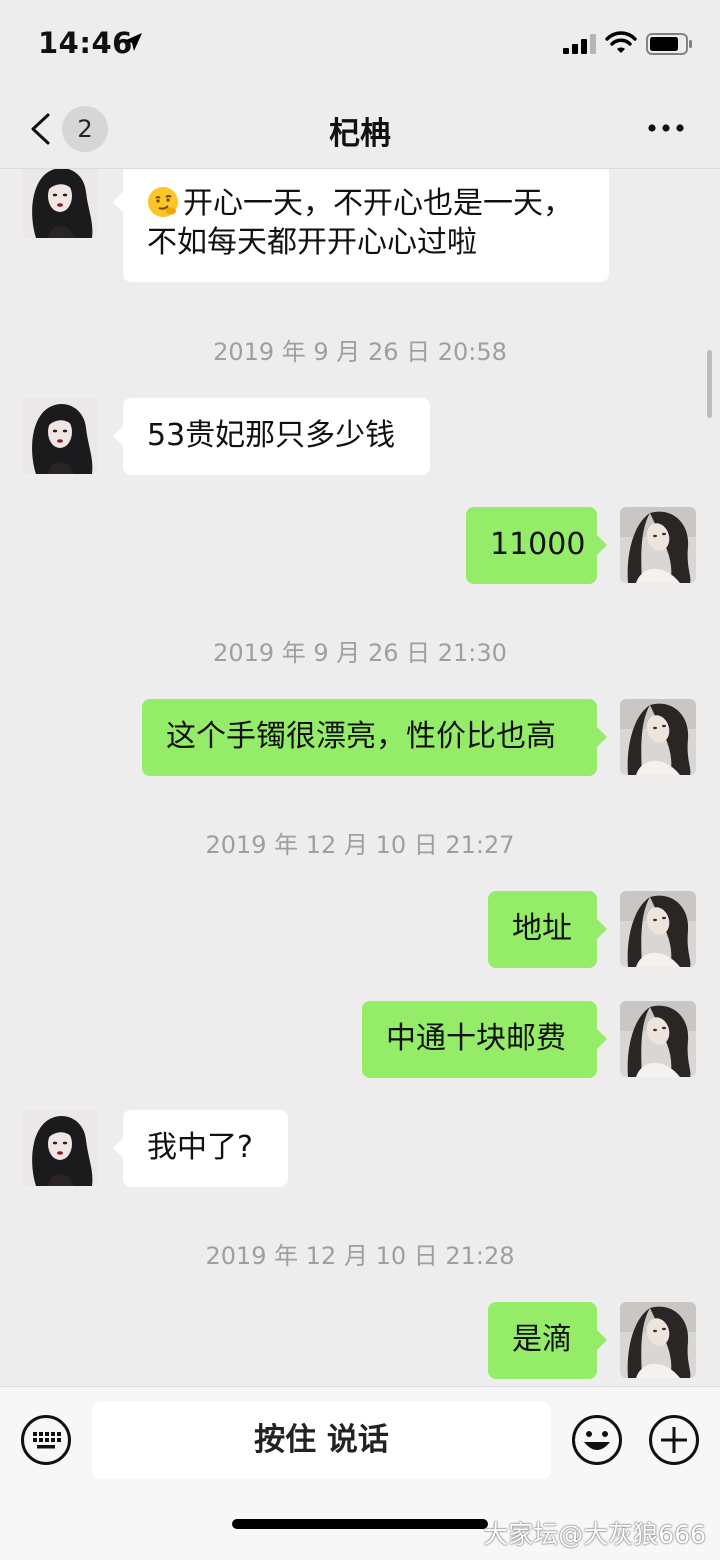 This screenshot has width=720, height=1560. I want to click on message-text: 我中了?, so click(200, 1147).